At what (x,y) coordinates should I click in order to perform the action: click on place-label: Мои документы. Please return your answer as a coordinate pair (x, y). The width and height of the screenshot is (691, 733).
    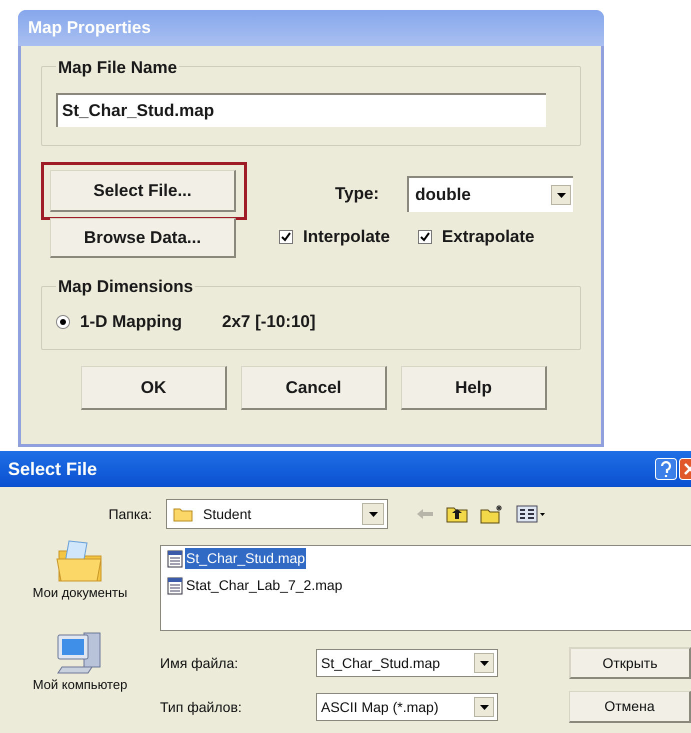
    Looking at the image, I should click on (80, 592).